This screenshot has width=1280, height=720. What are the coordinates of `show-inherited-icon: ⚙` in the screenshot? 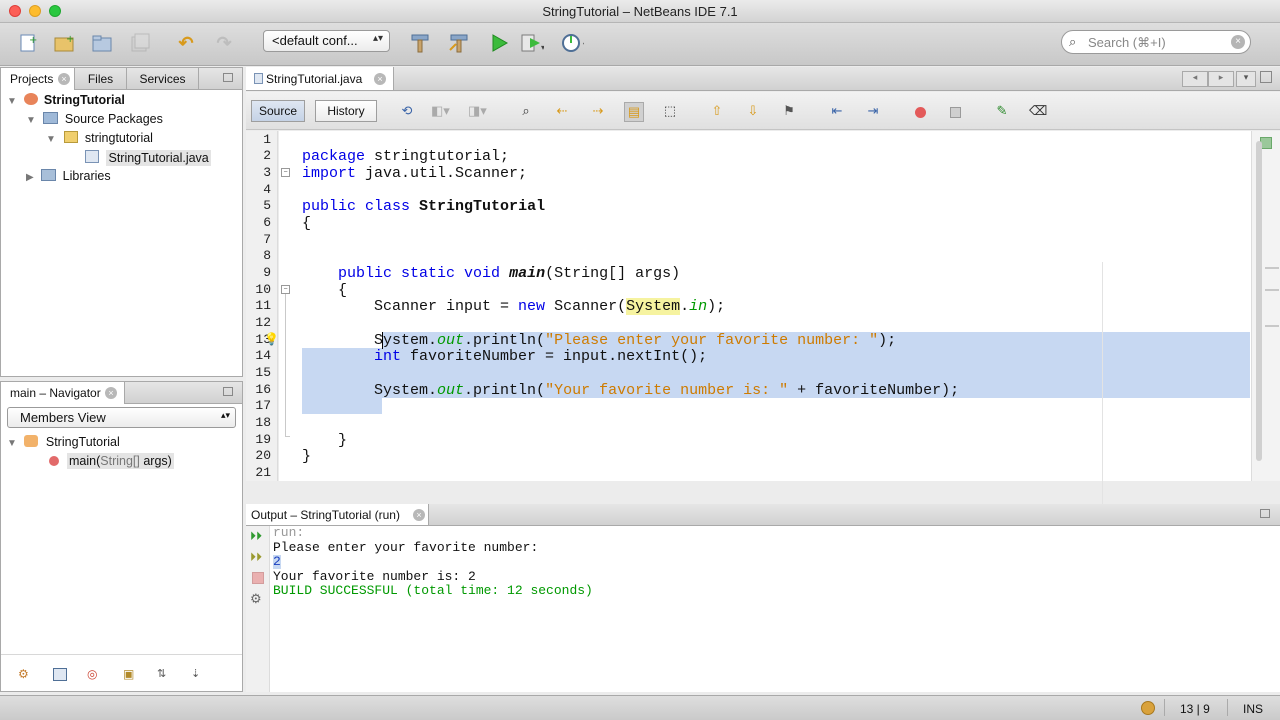 It's located at (25, 674).